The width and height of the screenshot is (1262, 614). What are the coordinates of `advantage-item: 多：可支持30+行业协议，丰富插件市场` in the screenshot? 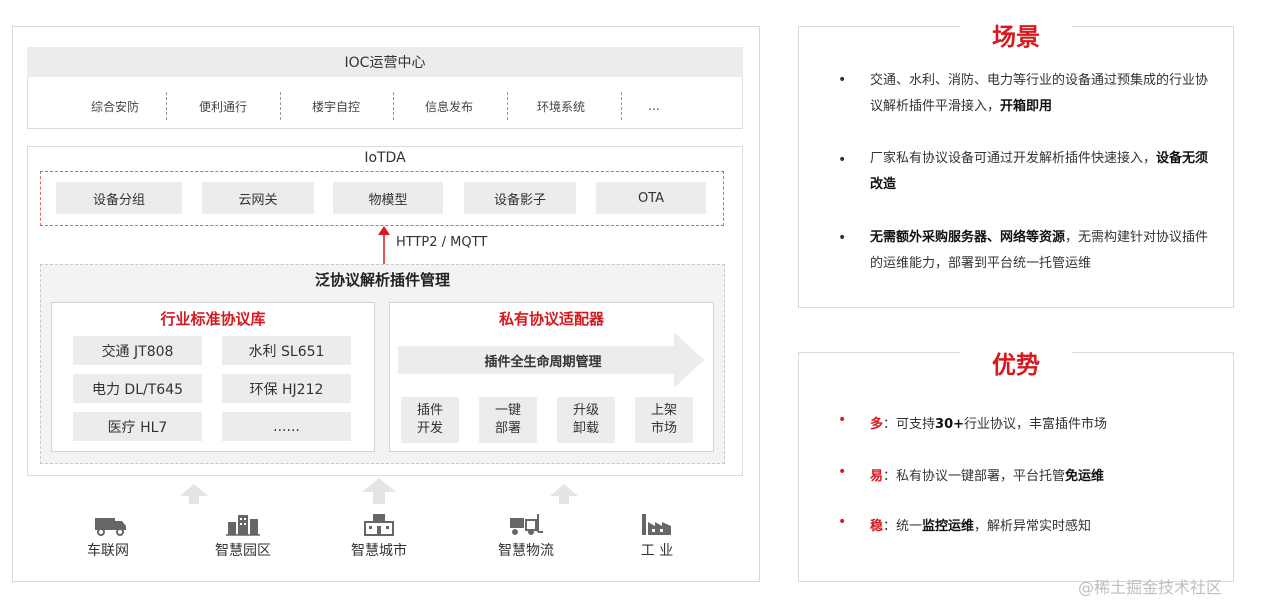 It's located at (988, 422).